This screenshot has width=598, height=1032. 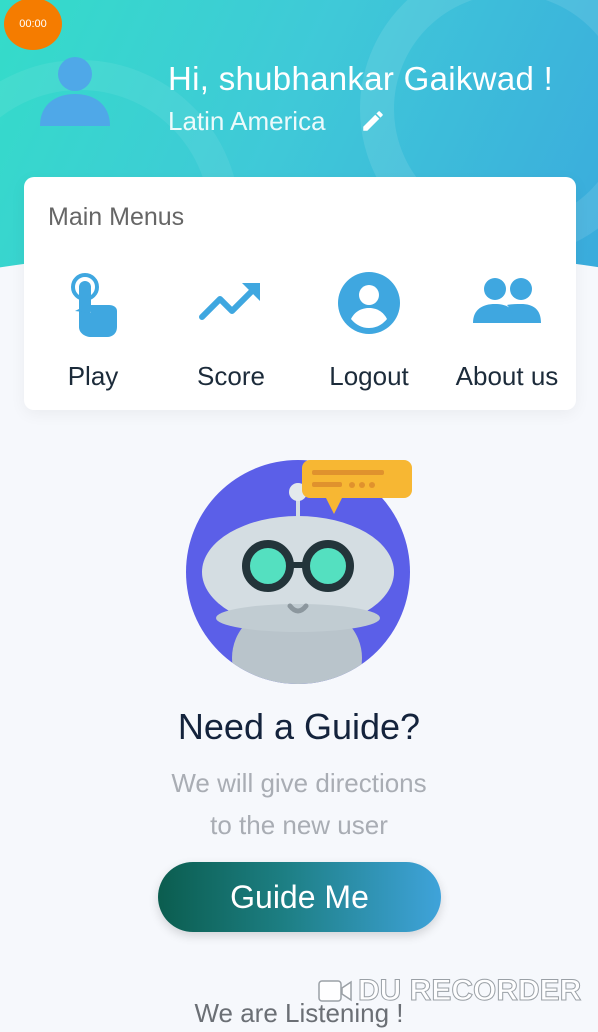 What do you see at coordinates (373, 121) in the screenshot?
I see `edit-pencil-icon` at bounding box center [373, 121].